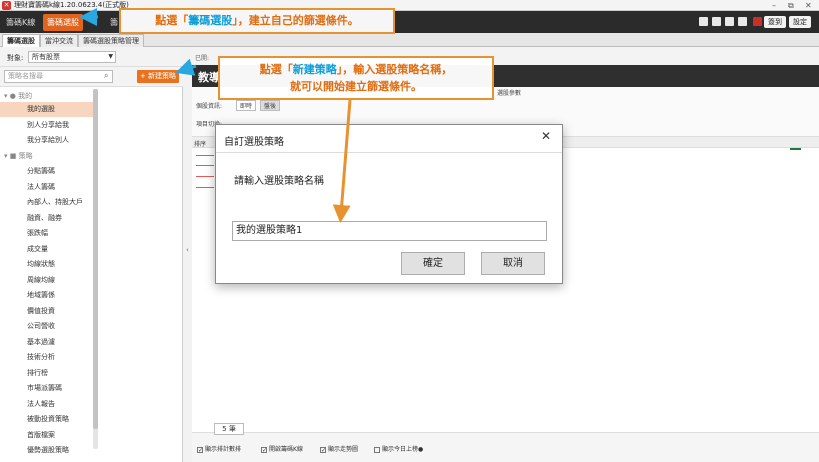  I want to click on arrow-to-new-strategy, so click(186, 67).